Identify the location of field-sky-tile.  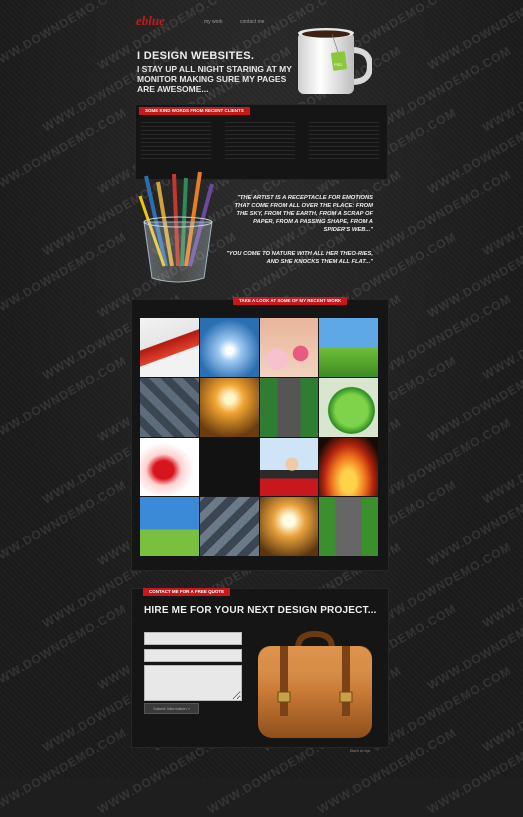
(169, 526).